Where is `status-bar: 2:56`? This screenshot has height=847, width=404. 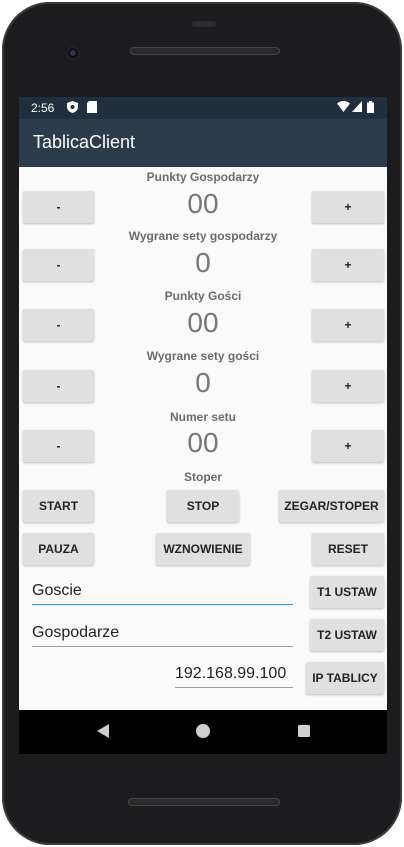 status-bar: 2:56 is located at coordinates (203, 108).